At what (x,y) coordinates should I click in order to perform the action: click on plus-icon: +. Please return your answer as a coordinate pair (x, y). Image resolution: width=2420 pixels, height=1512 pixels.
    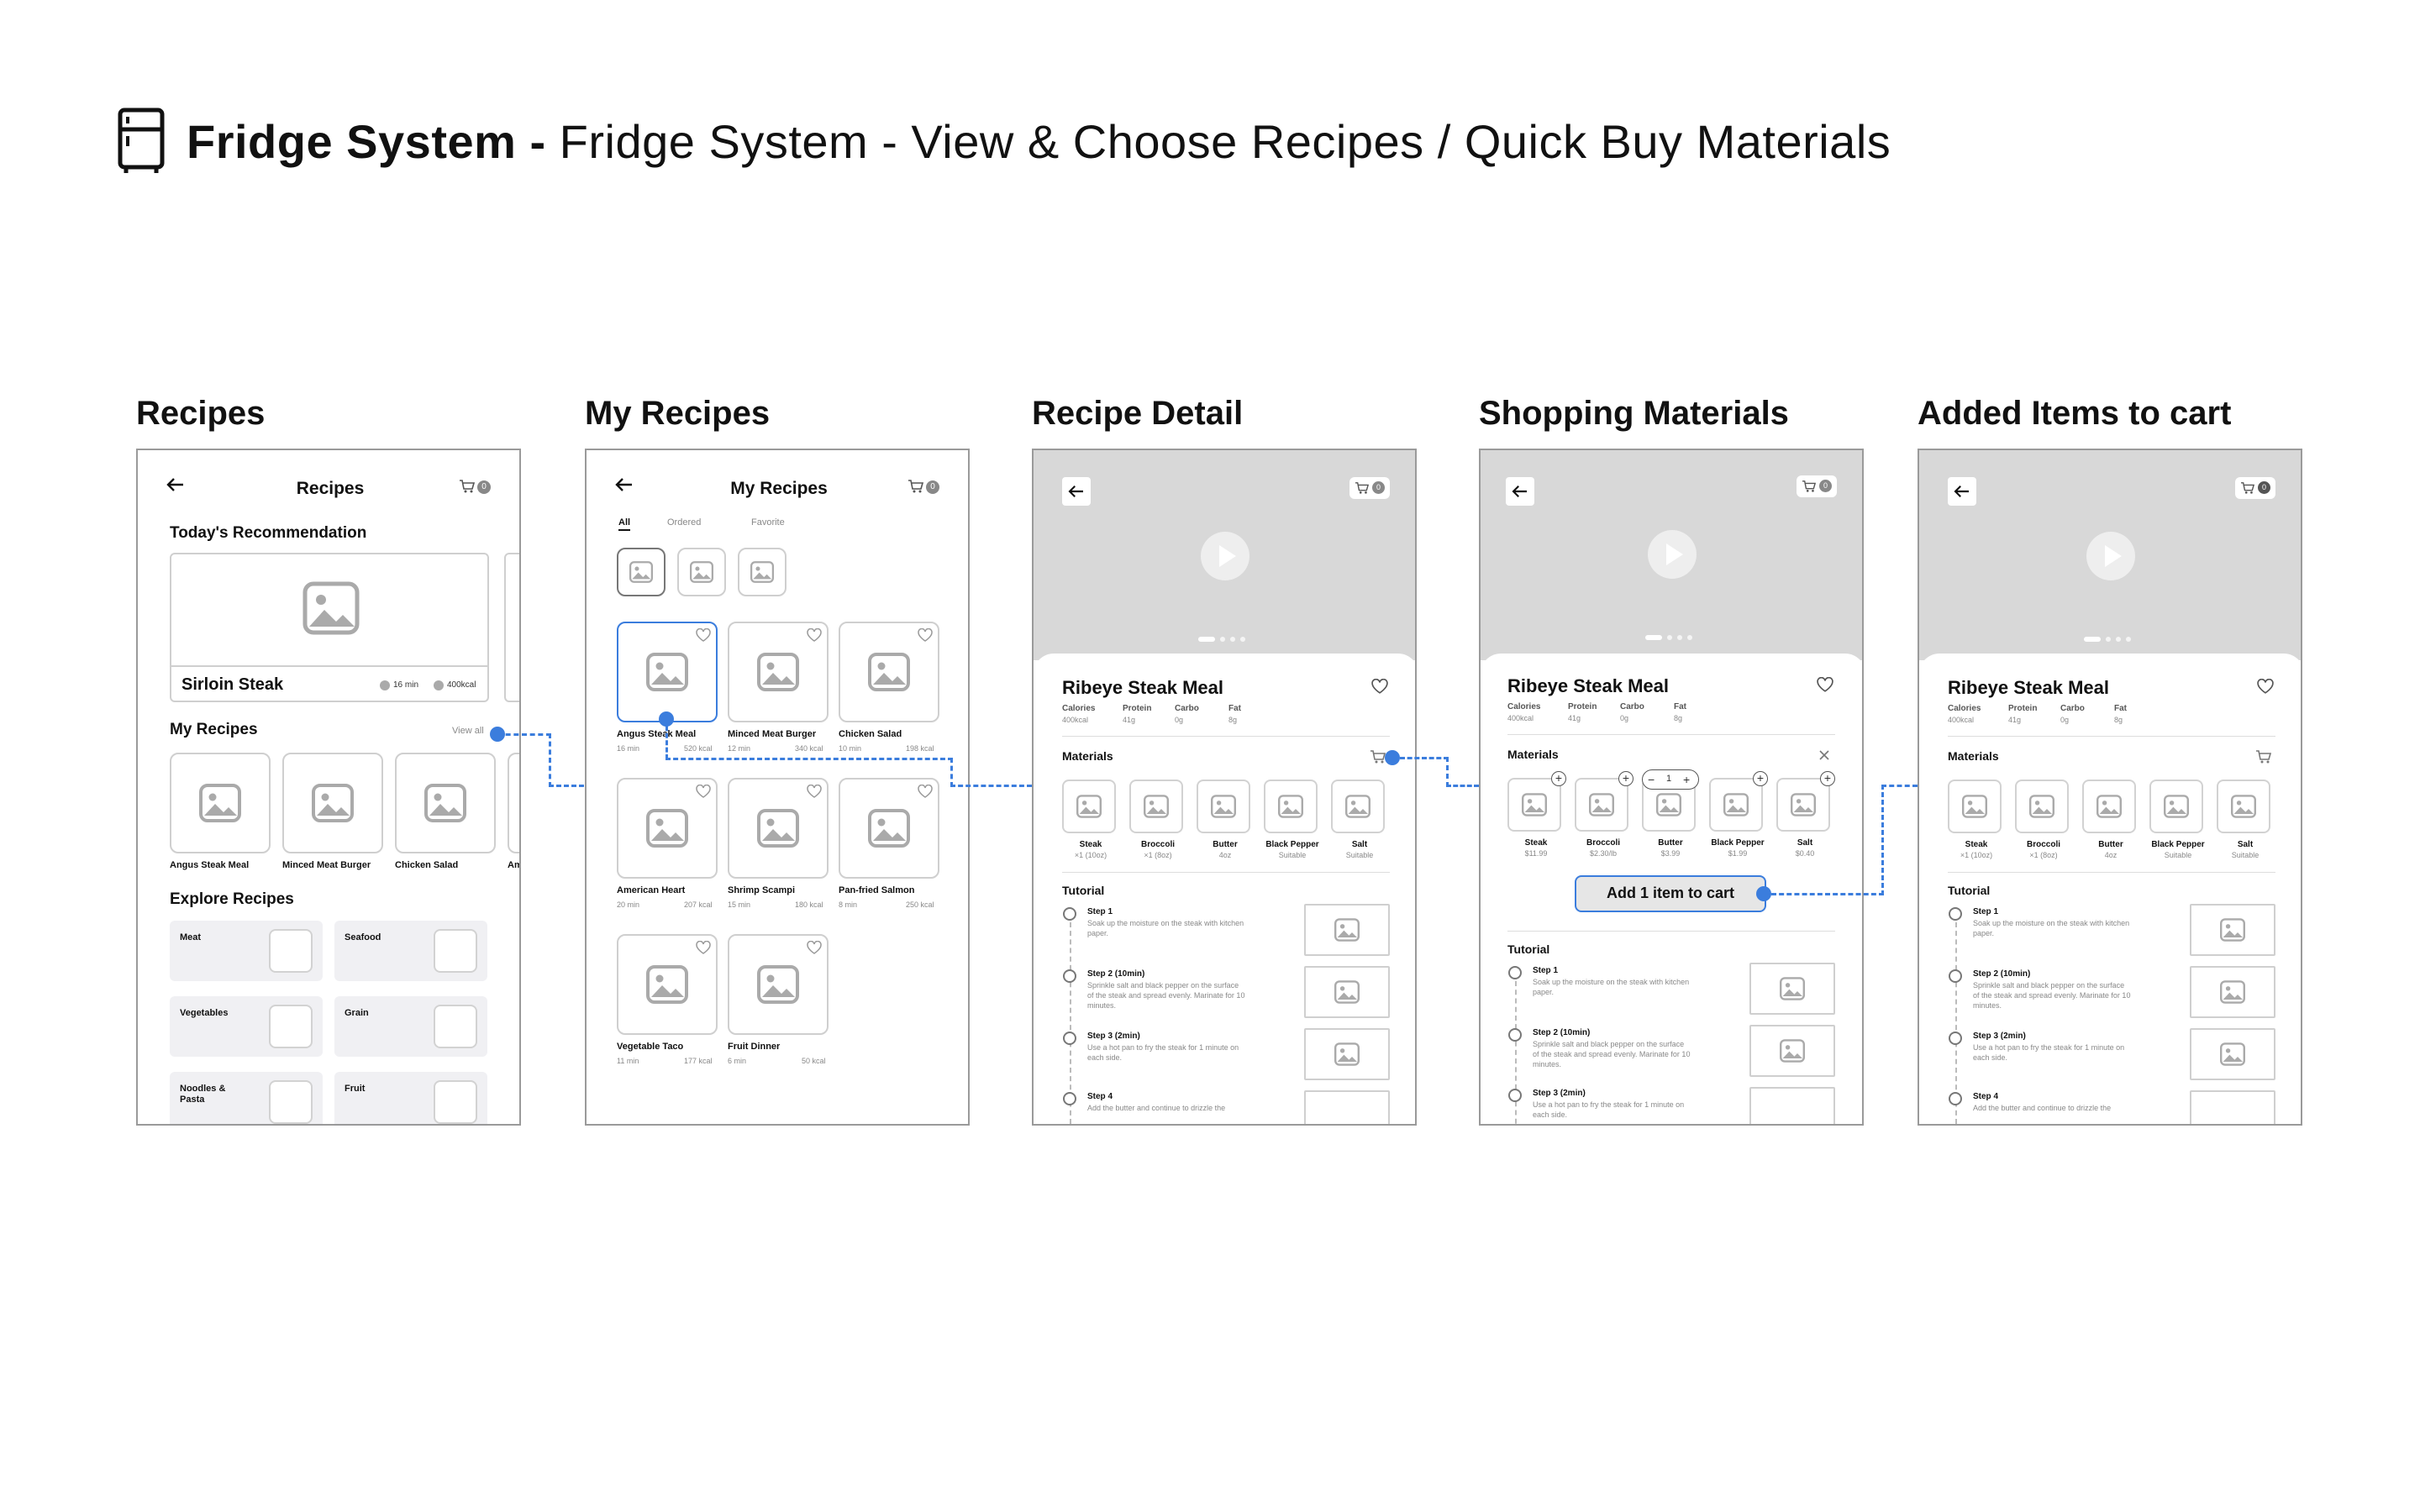
    Looking at the image, I should click on (1686, 779).